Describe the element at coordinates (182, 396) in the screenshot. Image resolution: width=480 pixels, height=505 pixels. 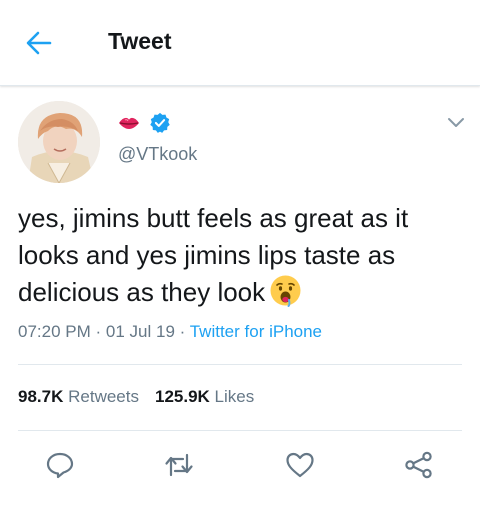
I see `likes-count: 125.9K` at that location.